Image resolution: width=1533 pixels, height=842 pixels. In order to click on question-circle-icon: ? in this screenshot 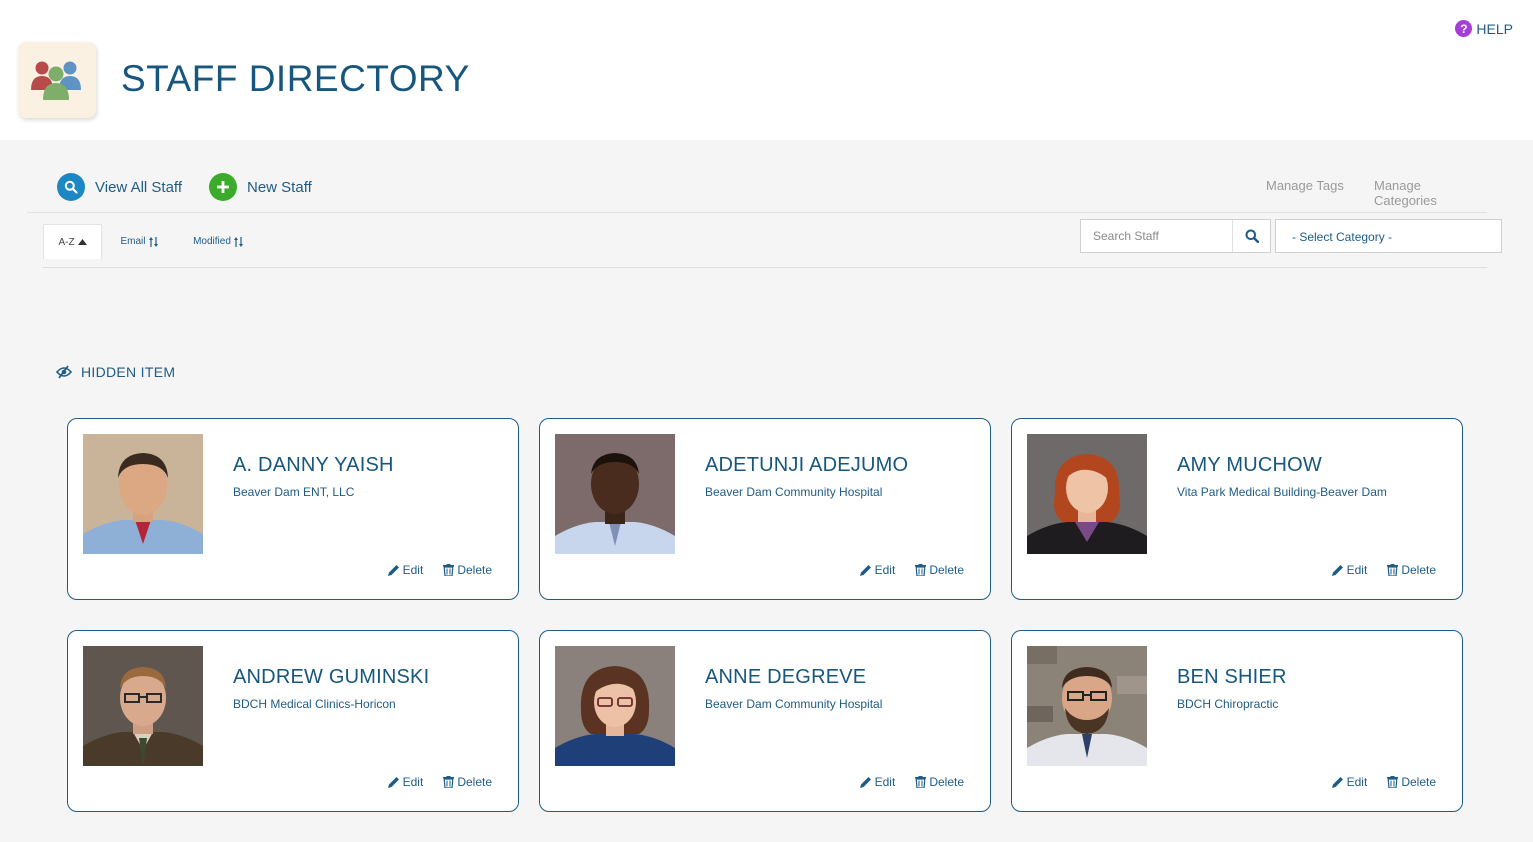, I will do `click(1464, 28)`.